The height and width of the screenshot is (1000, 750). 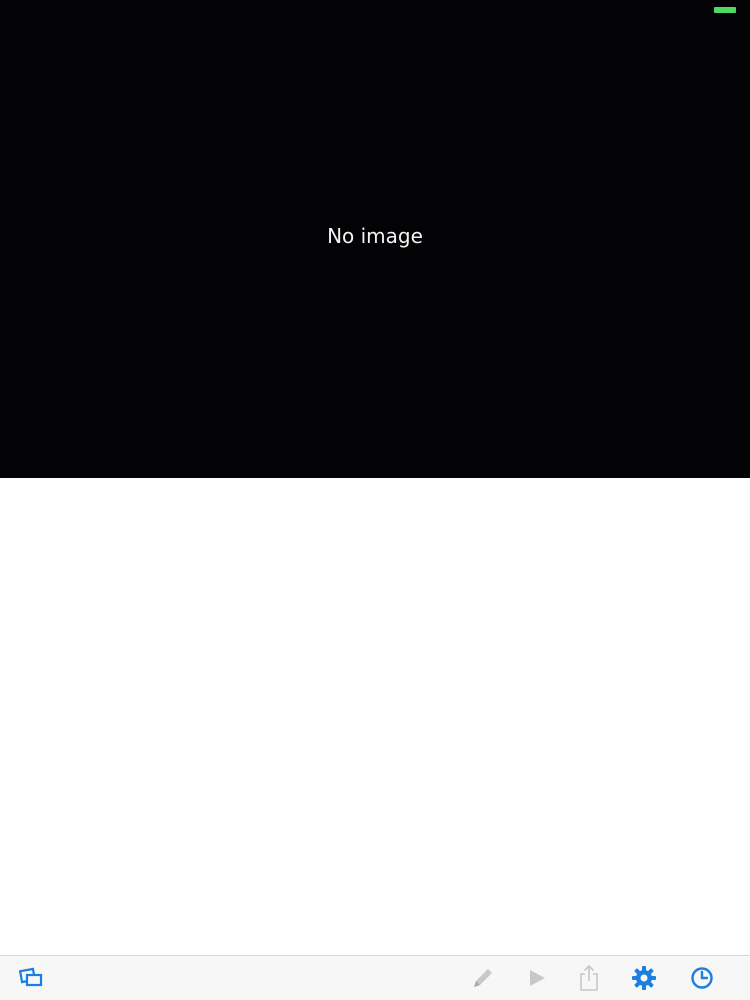 I want to click on history-button, so click(x=702, y=978).